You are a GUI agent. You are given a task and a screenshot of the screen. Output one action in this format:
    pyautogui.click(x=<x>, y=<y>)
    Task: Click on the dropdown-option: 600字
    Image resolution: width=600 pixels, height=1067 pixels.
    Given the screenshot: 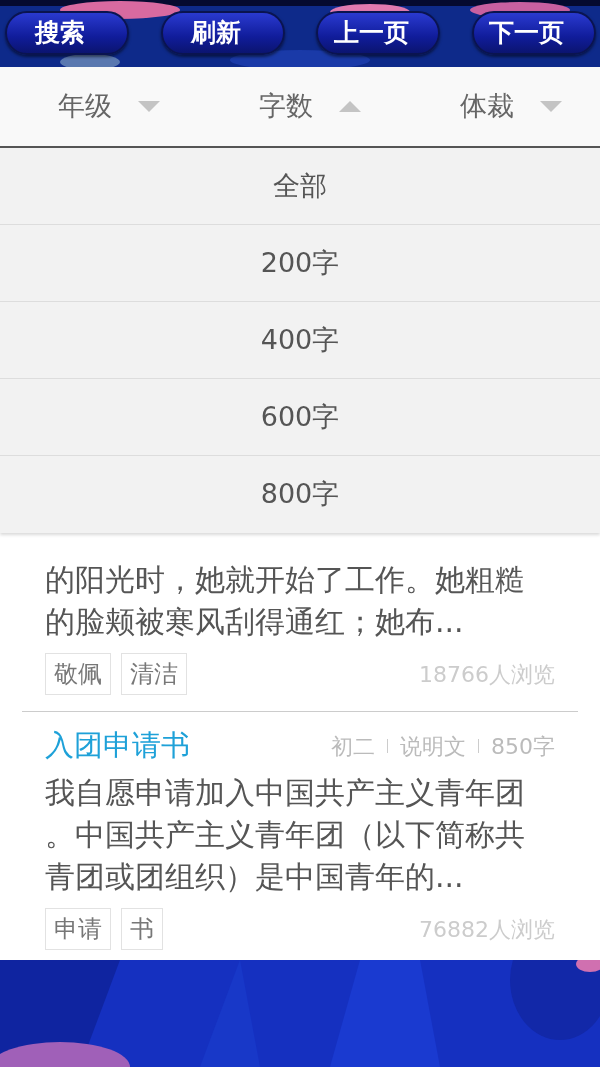 What is the action you would take?
    pyautogui.click(x=300, y=417)
    